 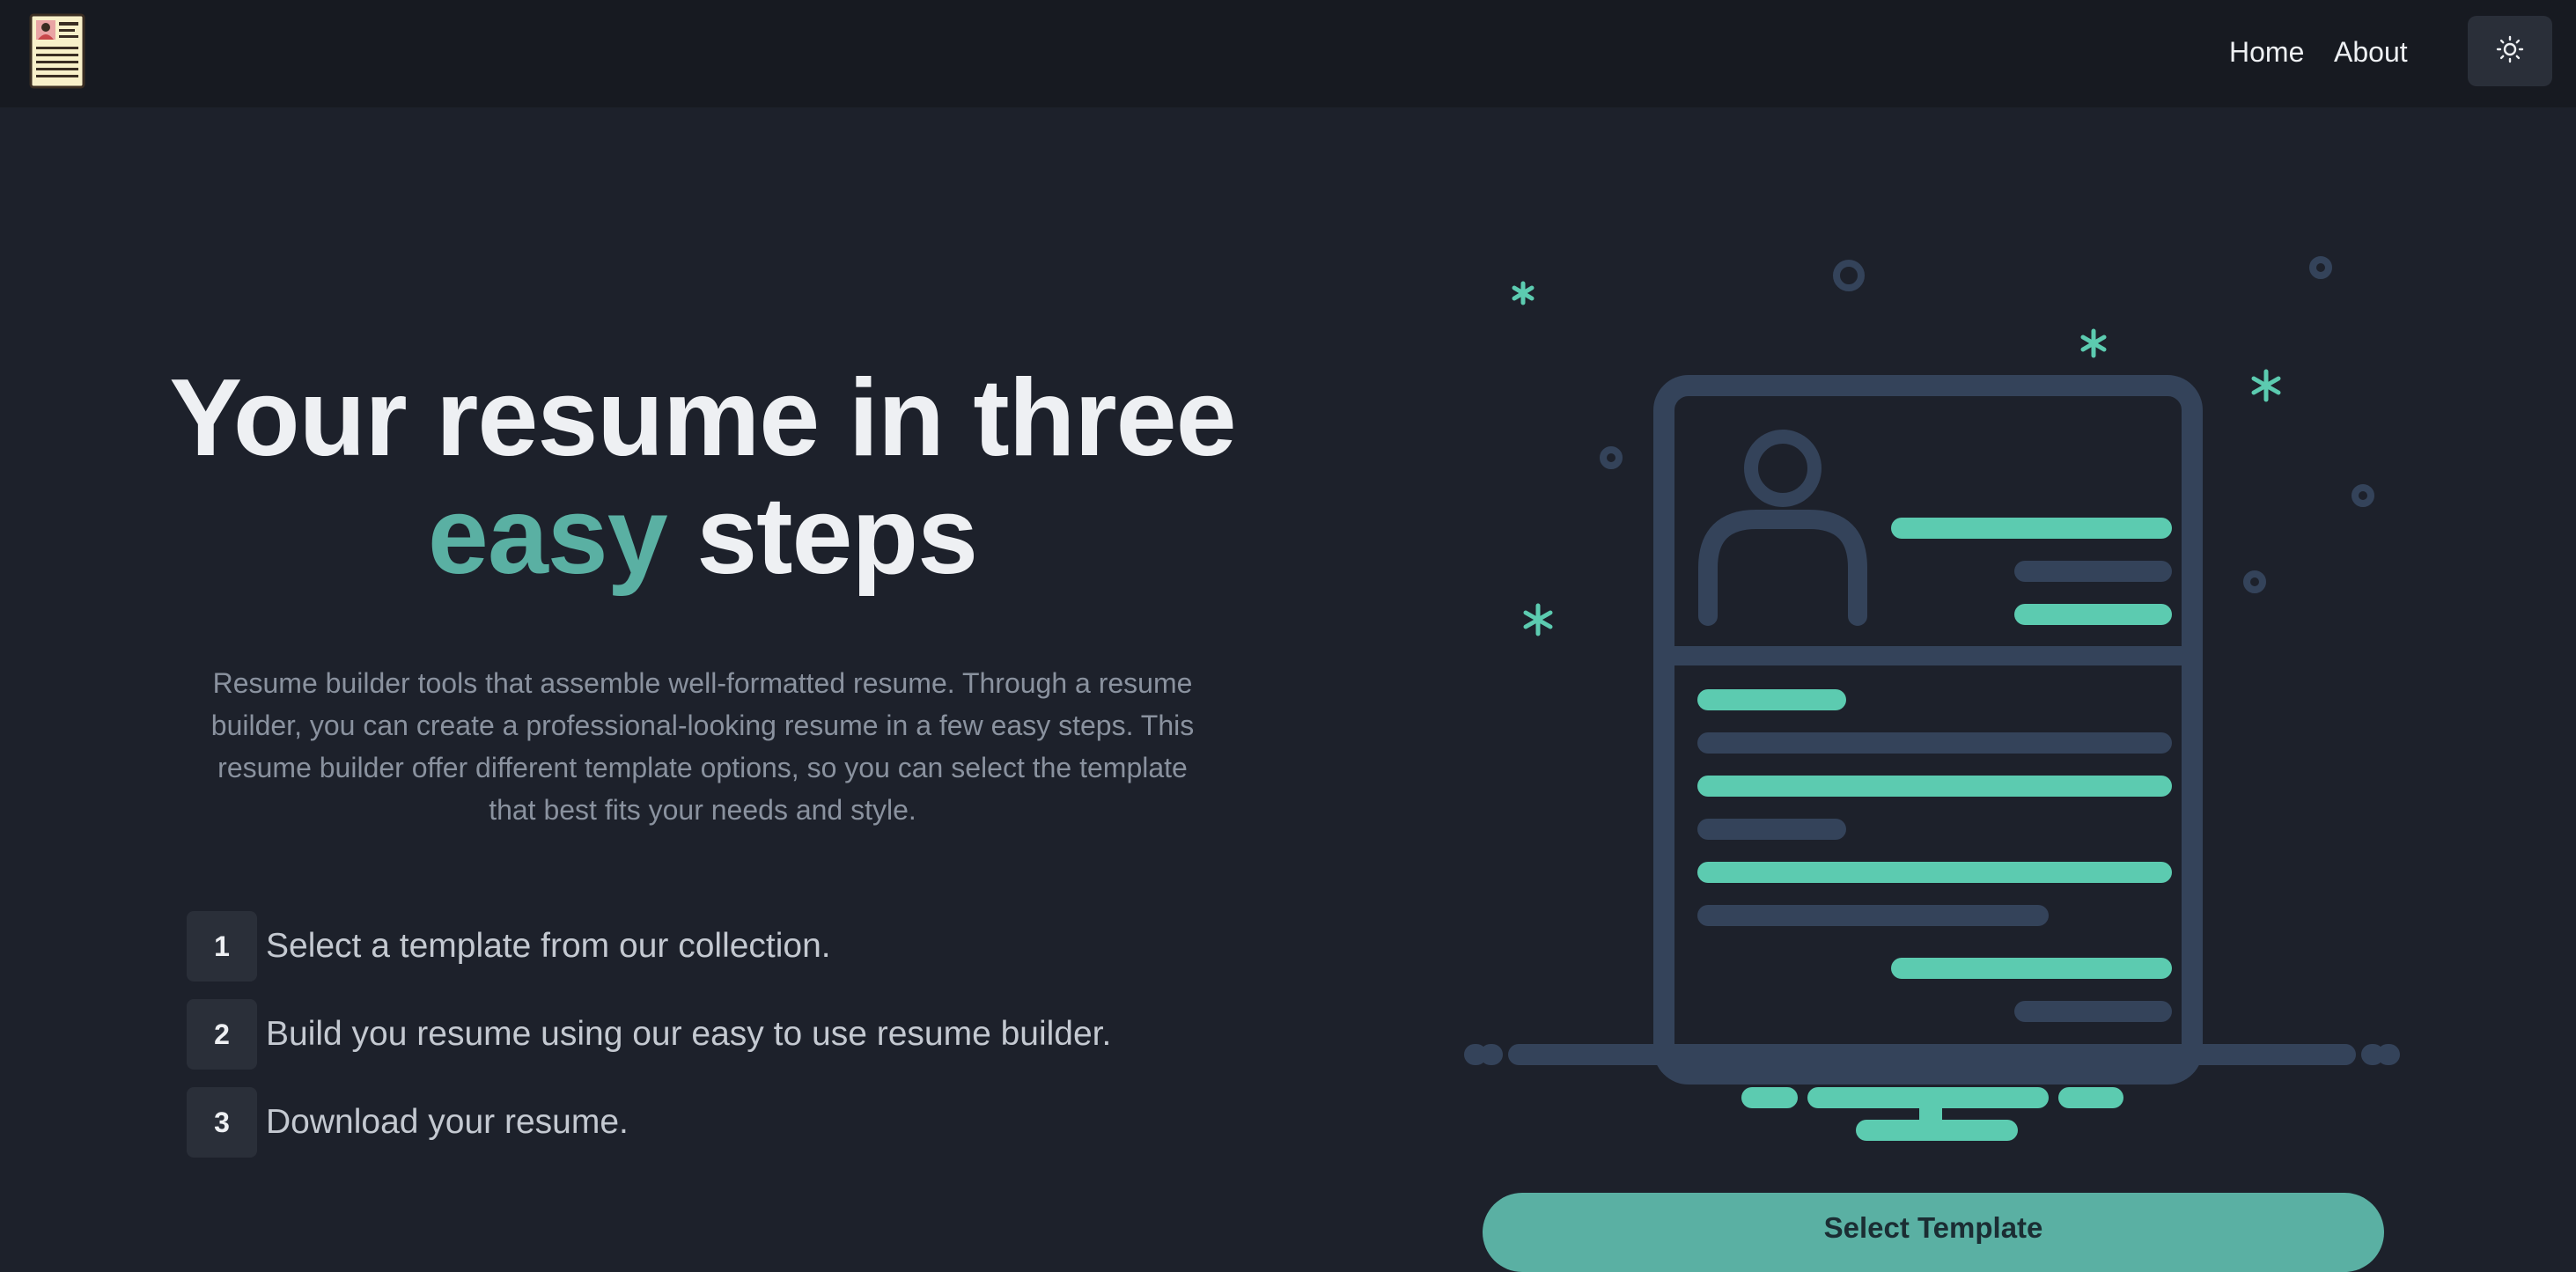 I want to click on sun-icon, so click(x=2510, y=52).